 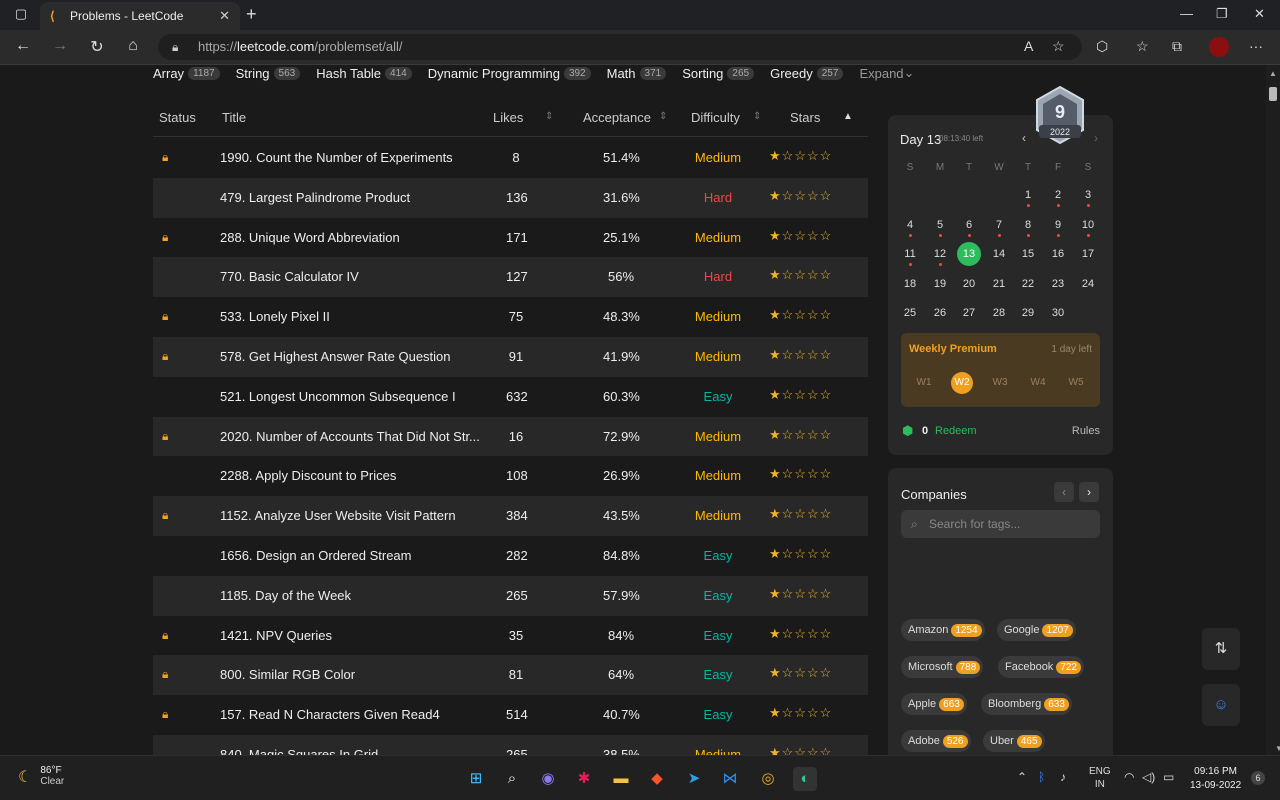 What do you see at coordinates (299, 751) in the screenshot?
I see `problem-title: 840. Magic Squares In Grid` at bounding box center [299, 751].